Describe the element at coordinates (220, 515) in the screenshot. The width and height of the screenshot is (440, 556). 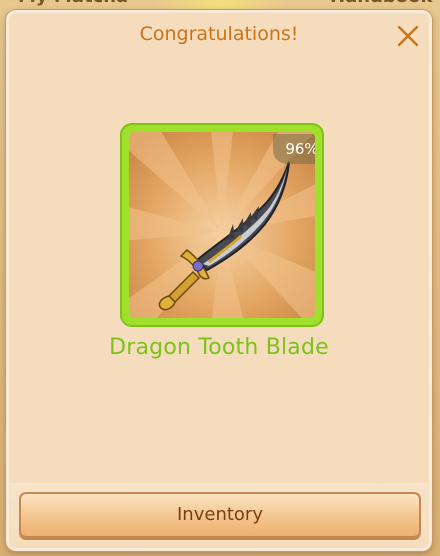
I see `inventory-button: Inventory` at that location.